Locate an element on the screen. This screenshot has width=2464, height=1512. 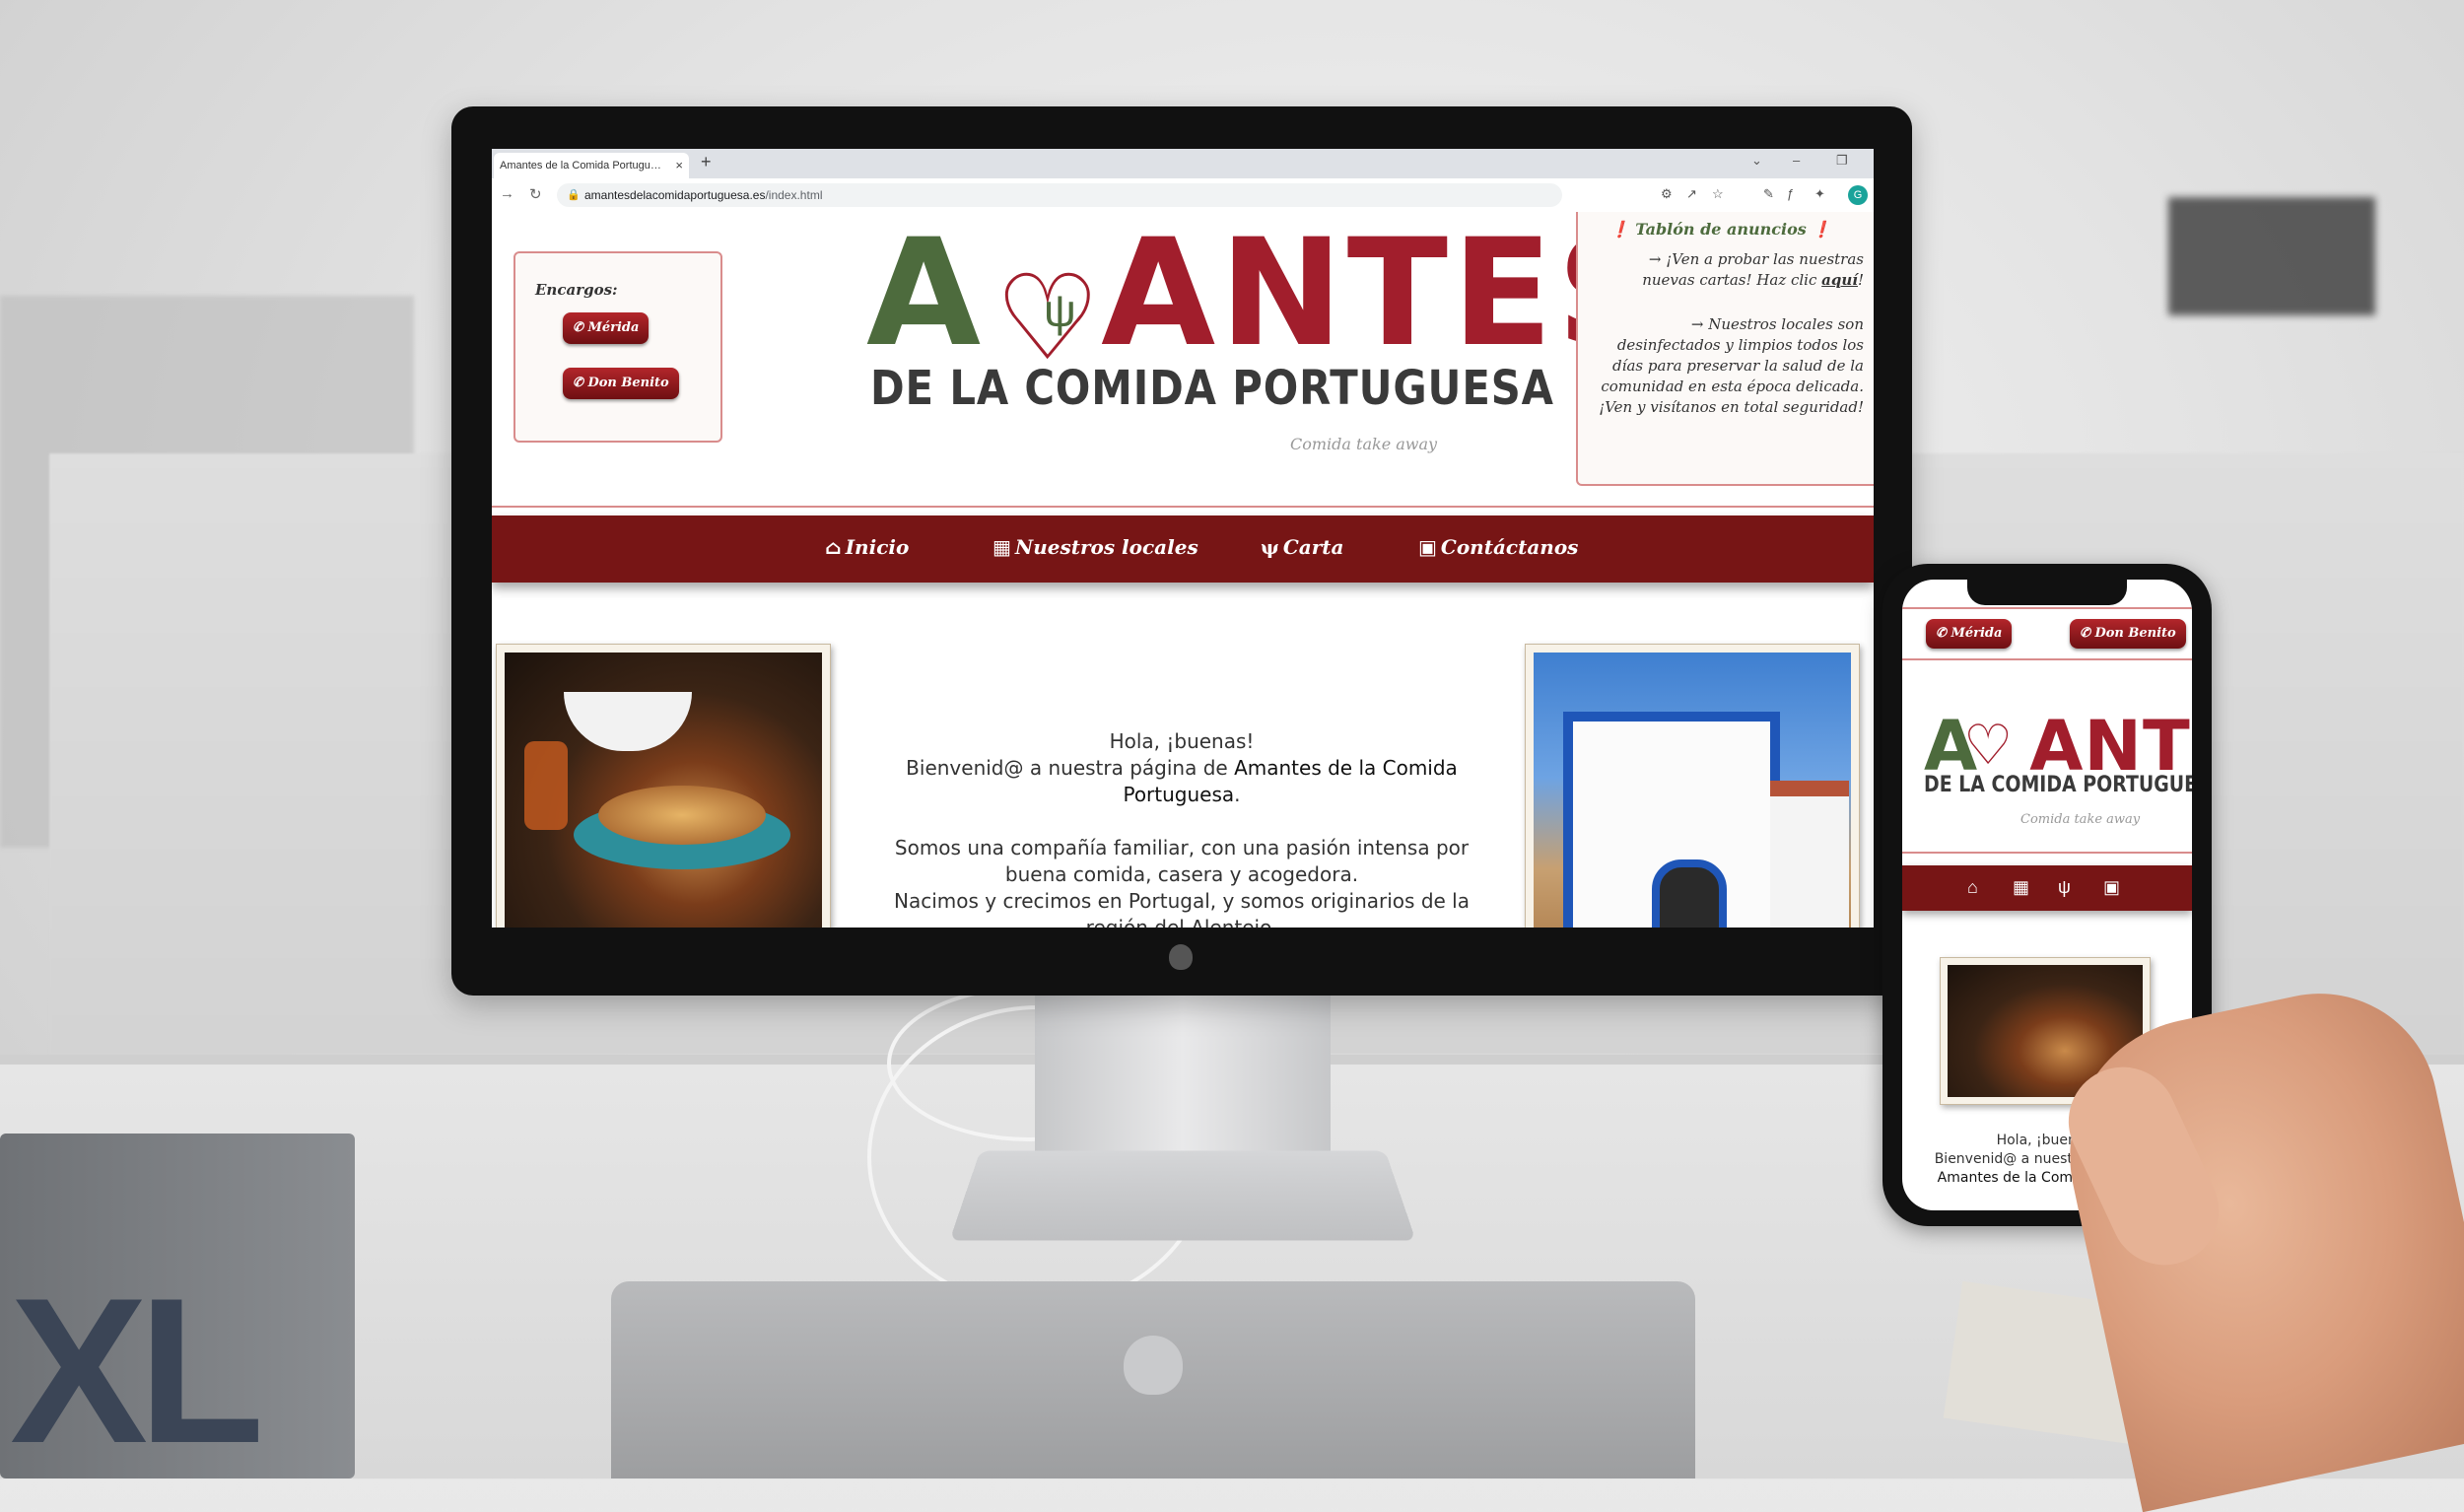
nav-carta: ψ Carta is located at coordinates (1302, 547).